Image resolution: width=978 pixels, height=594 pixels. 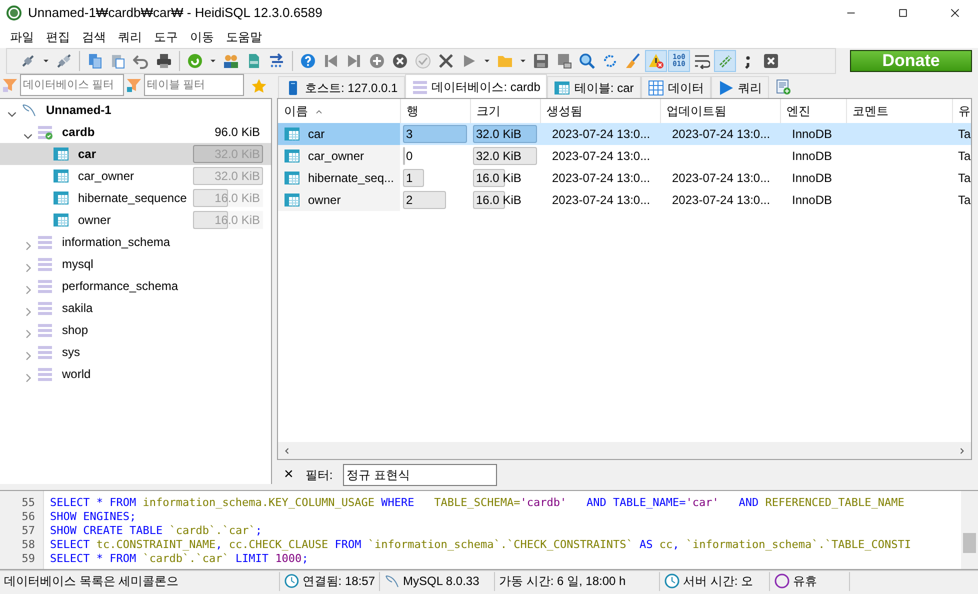 I want to click on tab: 데이터, so click(x=675, y=87).